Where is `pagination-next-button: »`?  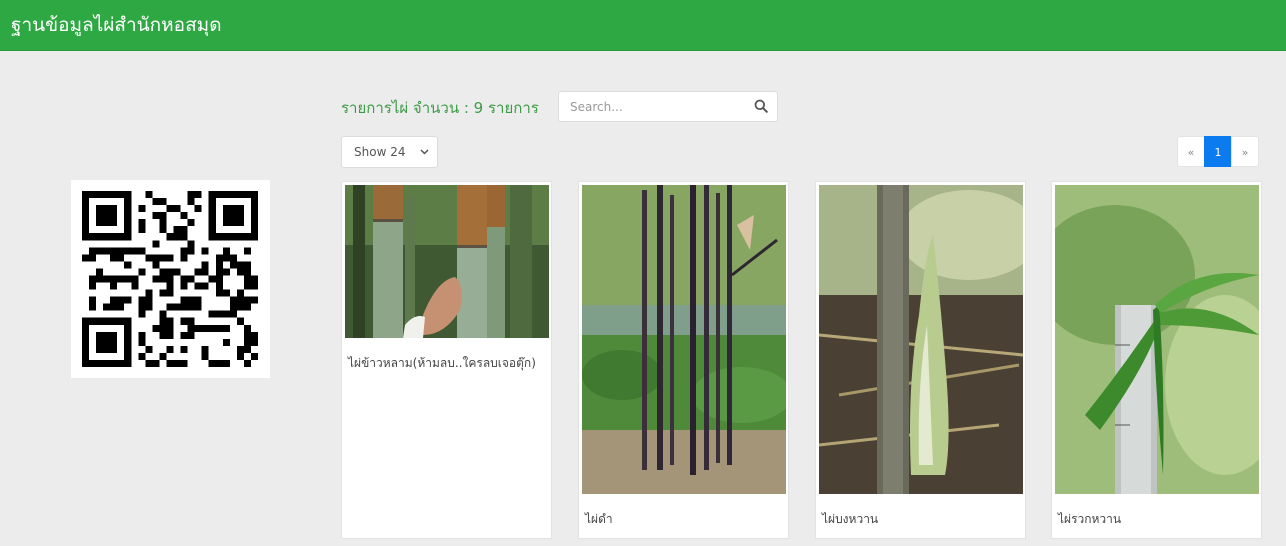
pagination-next-button: » is located at coordinates (1245, 151).